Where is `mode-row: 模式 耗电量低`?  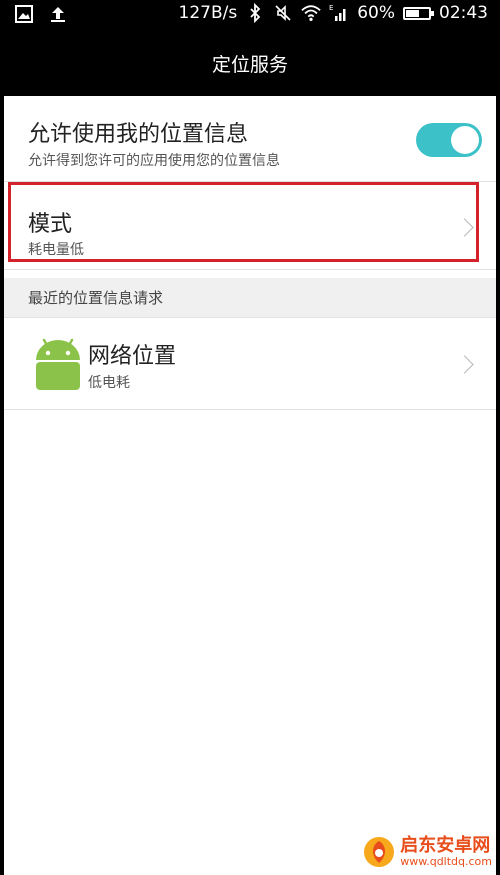 mode-row: 模式 耗电量低 is located at coordinates (250, 226).